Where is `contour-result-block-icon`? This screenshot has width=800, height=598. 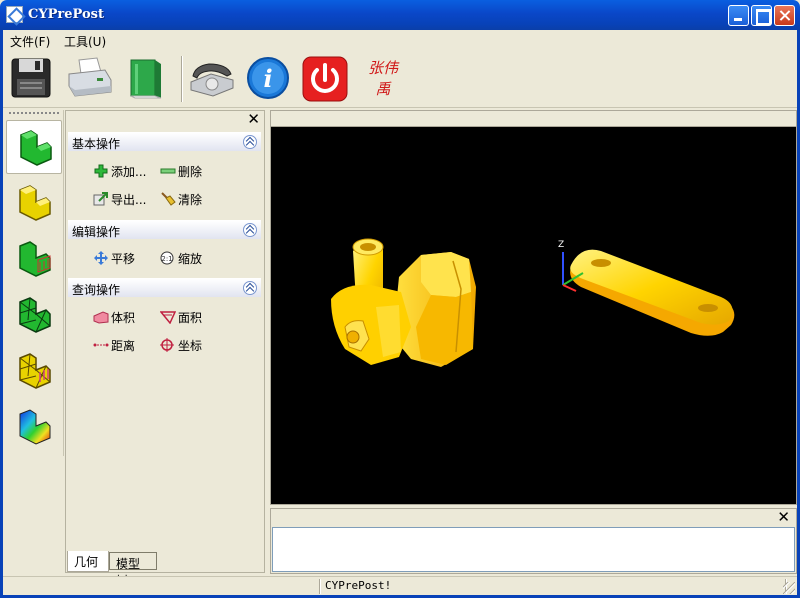 contour-result-block-icon is located at coordinates (35, 427).